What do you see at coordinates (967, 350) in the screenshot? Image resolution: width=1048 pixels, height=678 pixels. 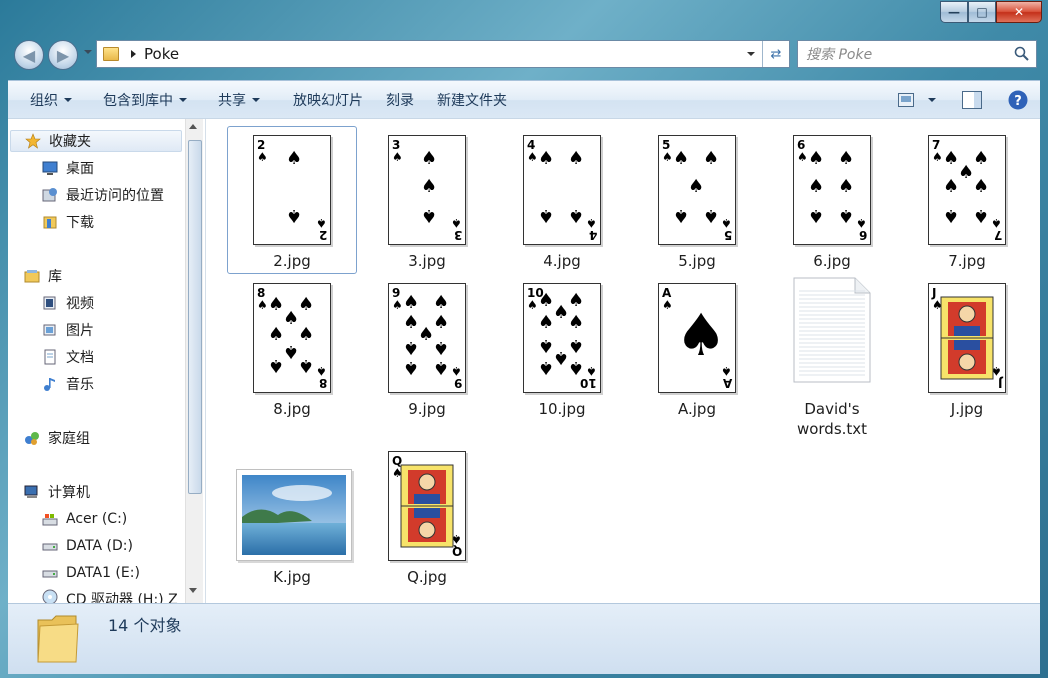 I see `file-item: J ♠ J ♠ J.jpg` at bounding box center [967, 350].